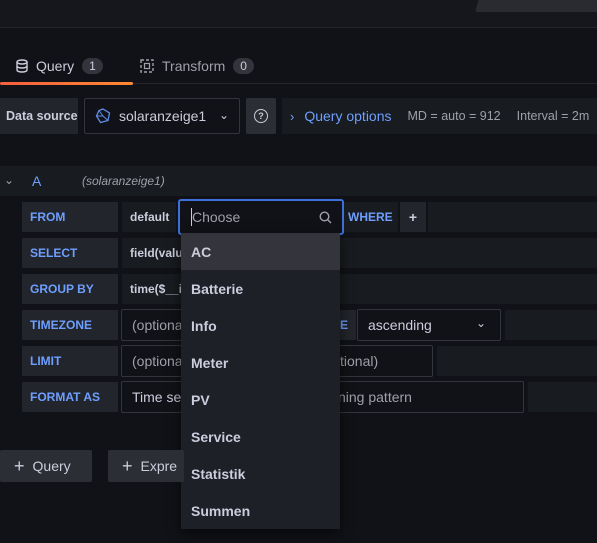 The width and height of the screenshot is (597, 543). Describe the element at coordinates (400, 325) in the screenshot. I see `order-by-value: ascending` at that location.